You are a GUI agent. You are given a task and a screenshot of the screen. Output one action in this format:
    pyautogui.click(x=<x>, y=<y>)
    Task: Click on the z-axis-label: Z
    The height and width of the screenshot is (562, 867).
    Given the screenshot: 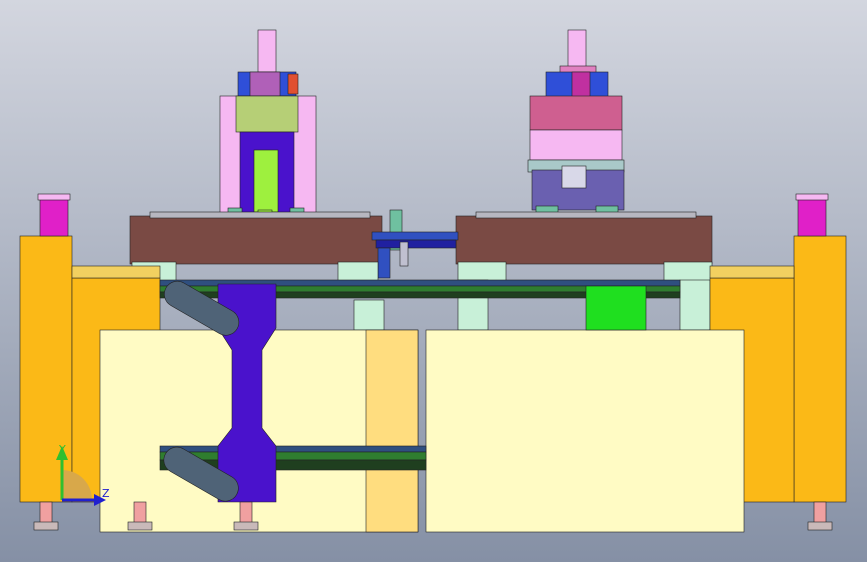 What is the action you would take?
    pyautogui.click(x=106, y=493)
    